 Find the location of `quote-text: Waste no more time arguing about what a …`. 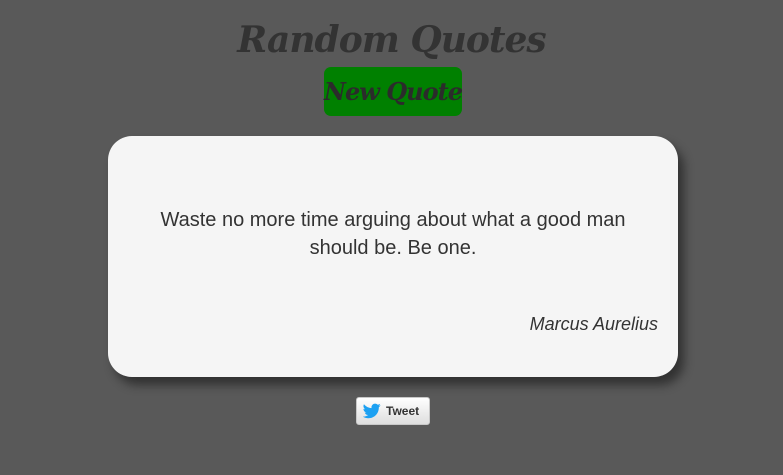

quote-text: Waste no more time arguing about what a … is located at coordinates (393, 234).